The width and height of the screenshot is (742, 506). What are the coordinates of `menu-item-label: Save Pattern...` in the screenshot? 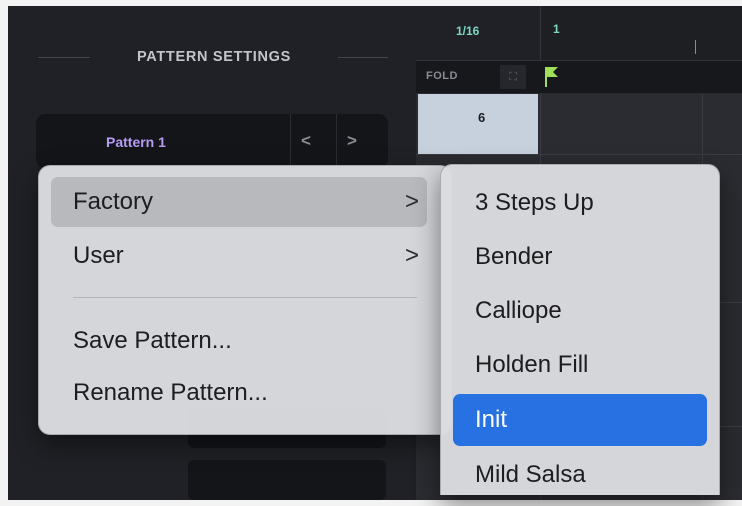 It's located at (152, 340).